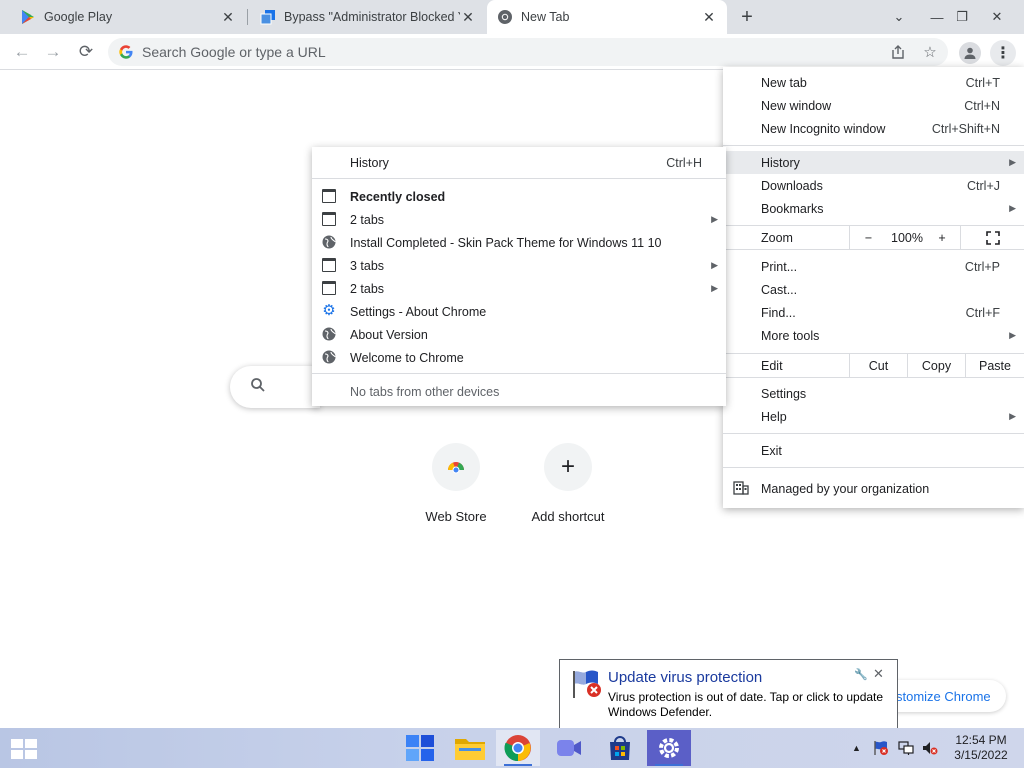 Image resolution: width=1024 pixels, height=768 pixels. I want to click on menu-item-shortcut: Ctrl+F, so click(982, 312).